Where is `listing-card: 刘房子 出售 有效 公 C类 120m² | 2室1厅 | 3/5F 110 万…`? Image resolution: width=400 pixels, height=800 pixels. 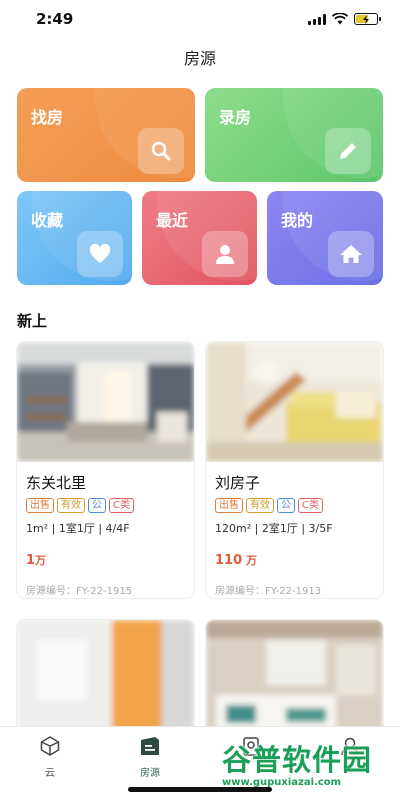 listing-card: 刘房子 出售 有效 公 C类 120m² | 2室1厅 | 3/5F 110 万… is located at coordinates (294, 470).